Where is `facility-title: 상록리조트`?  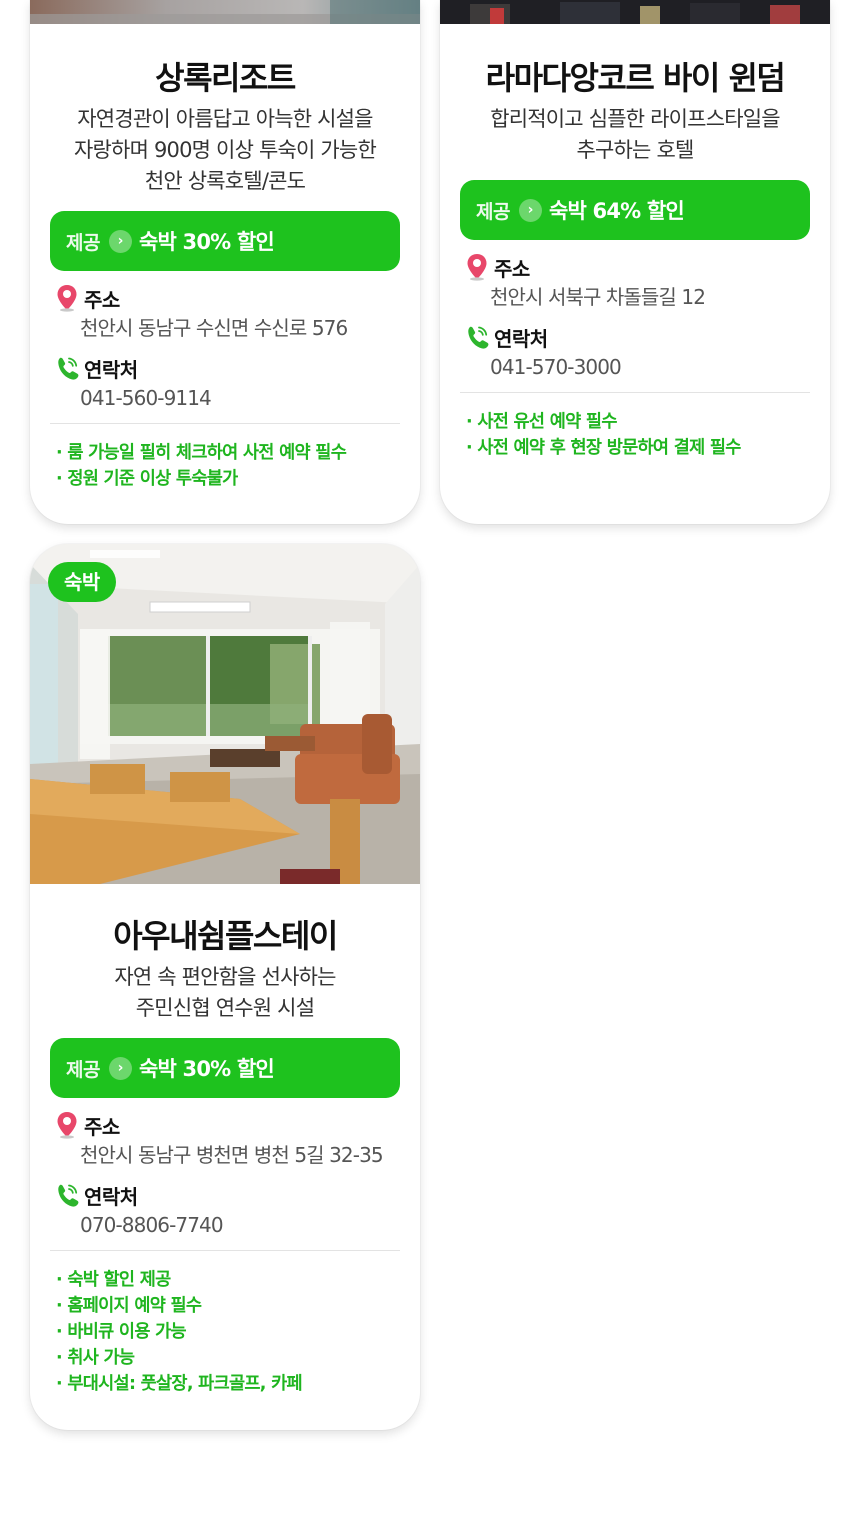
facility-title: 상록리조트 is located at coordinates (225, 78).